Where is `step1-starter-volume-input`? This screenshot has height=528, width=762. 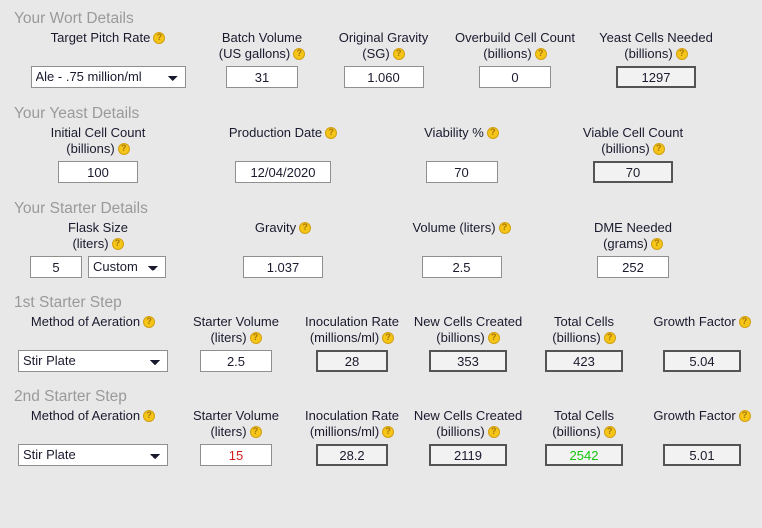
step1-starter-volume-input is located at coordinates (236, 361).